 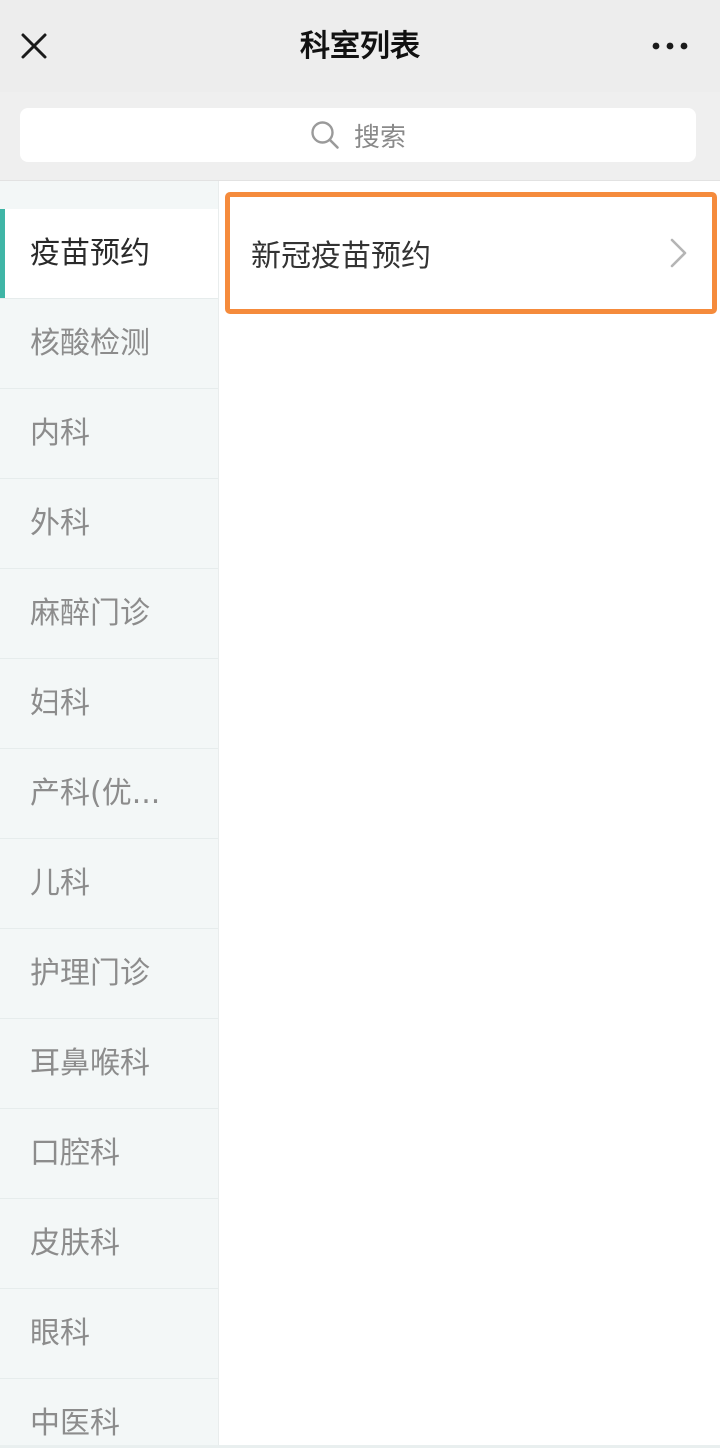 What do you see at coordinates (109, 344) in the screenshot?
I see `sidebar-item-nucleic-acid-test: 核酸检测` at bounding box center [109, 344].